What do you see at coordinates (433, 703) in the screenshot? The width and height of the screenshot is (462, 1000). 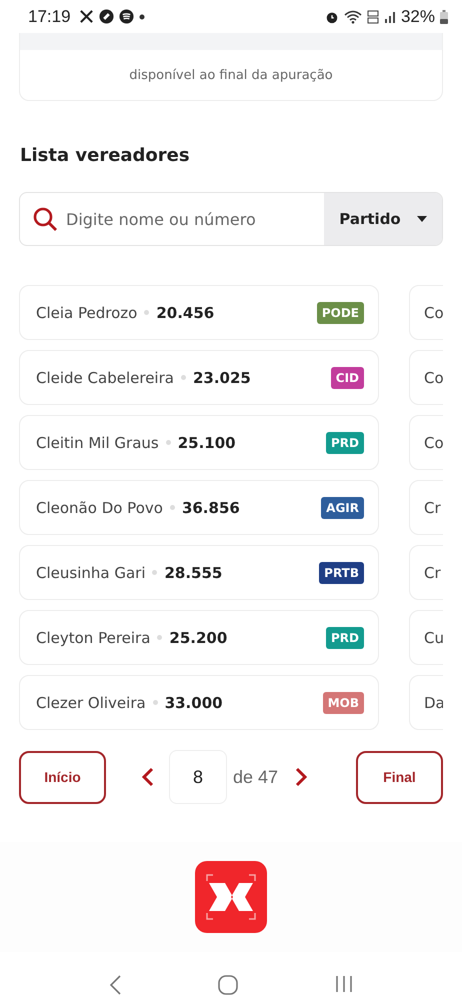 I see `candidate-name: Da` at bounding box center [433, 703].